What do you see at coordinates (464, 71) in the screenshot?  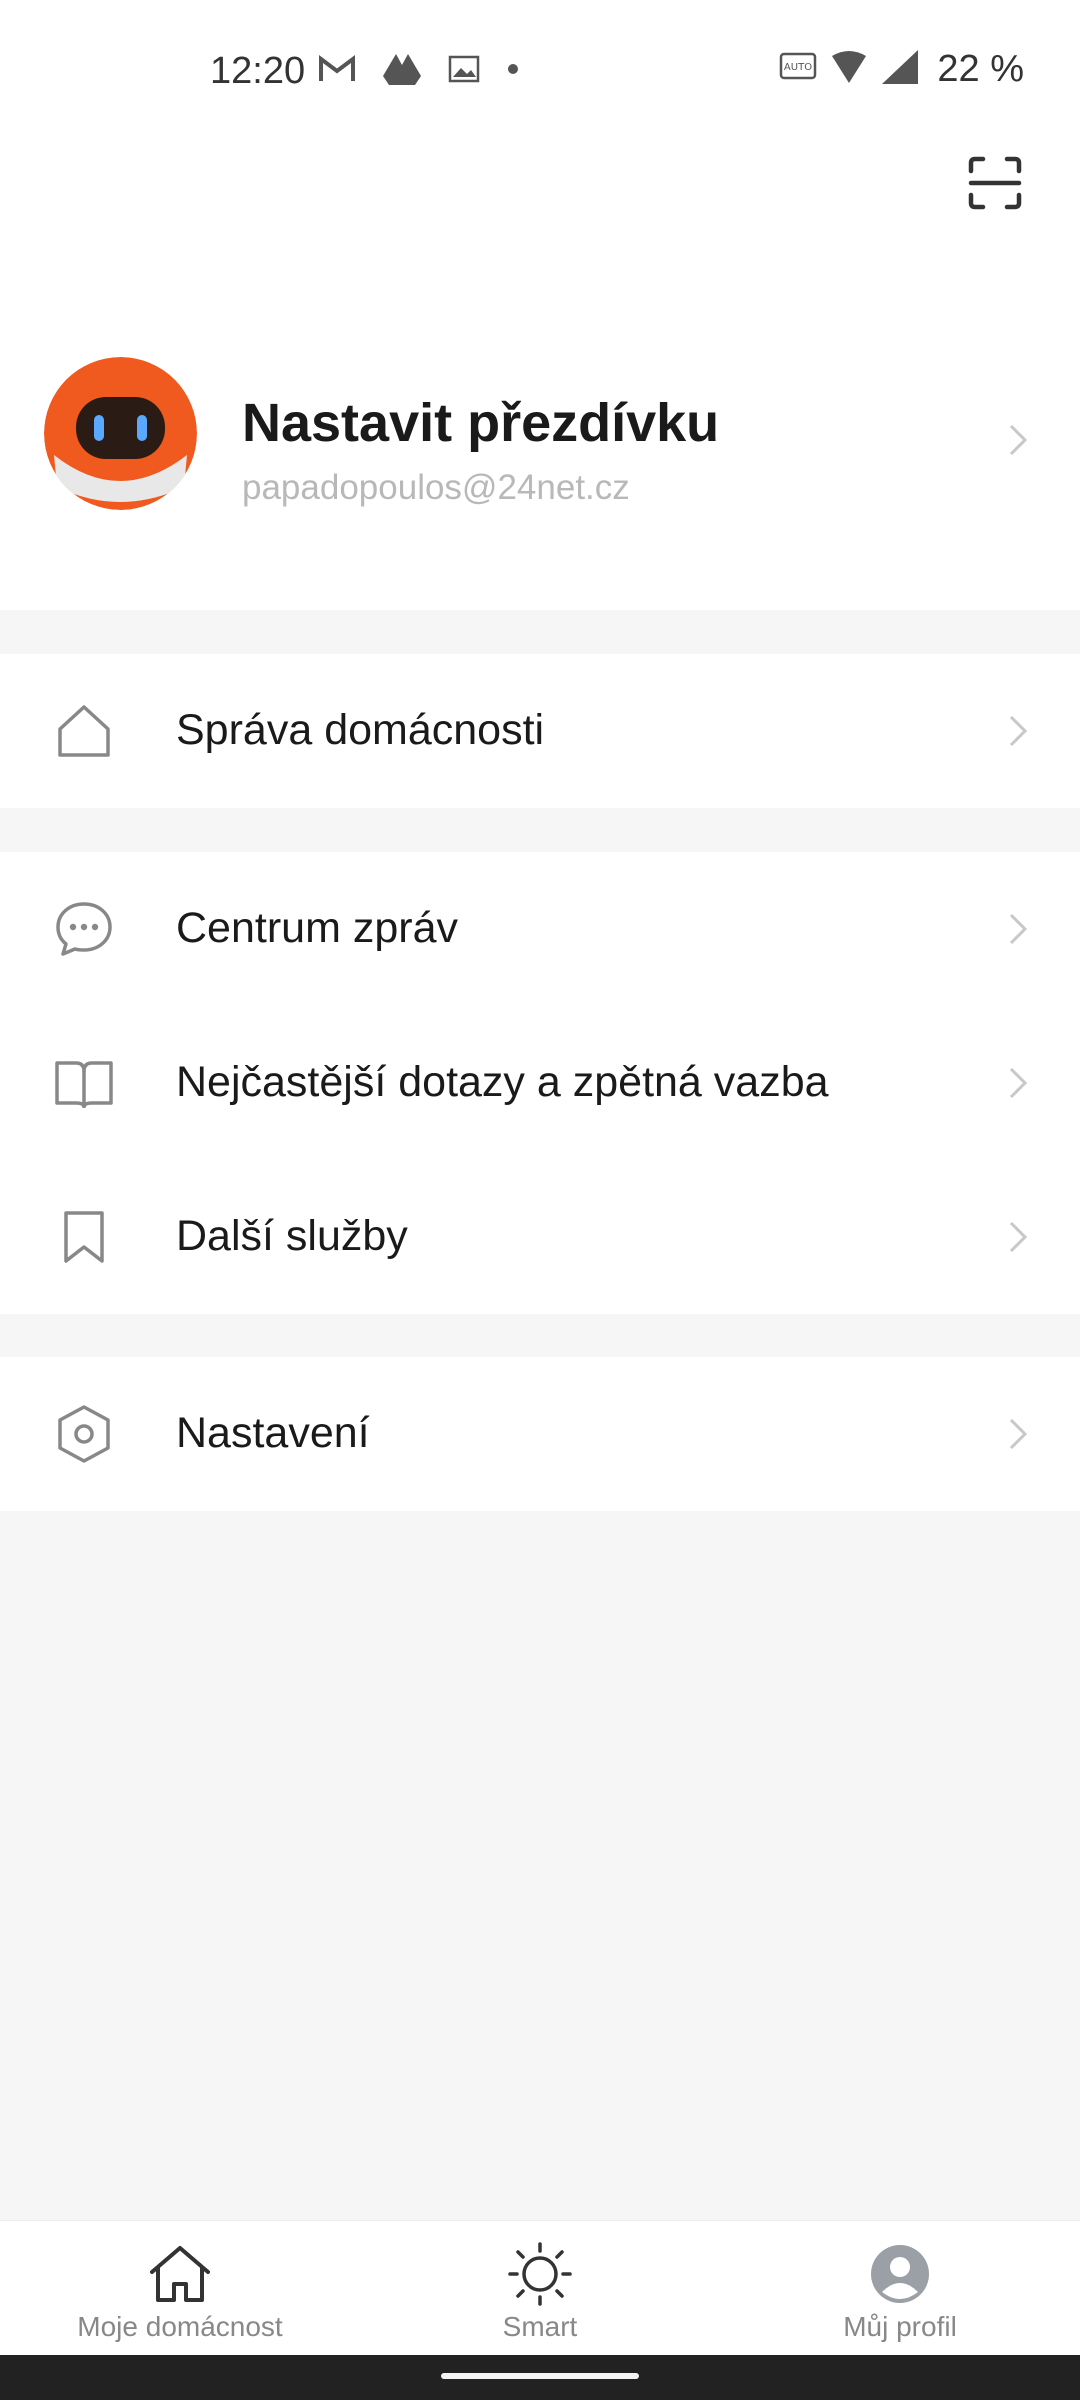 I see `gallery-icon` at bounding box center [464, 71].